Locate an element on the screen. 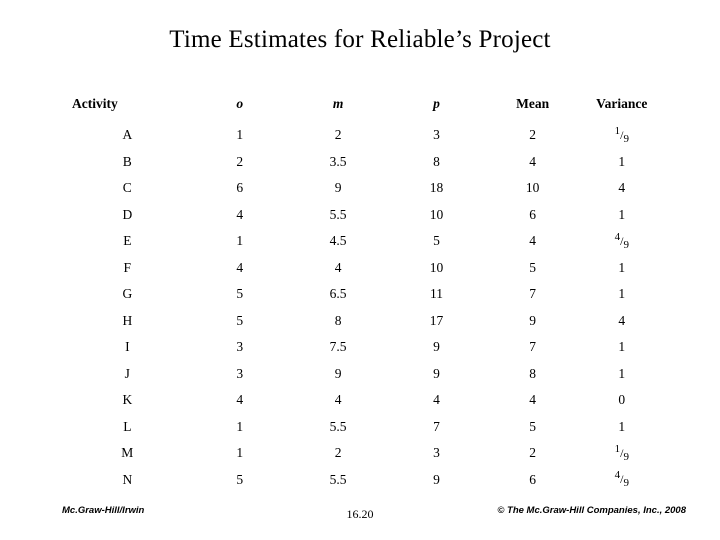 The height and width of the screenshot is (540, 720). cell-o: 6 is located at coordinates (240, 188).